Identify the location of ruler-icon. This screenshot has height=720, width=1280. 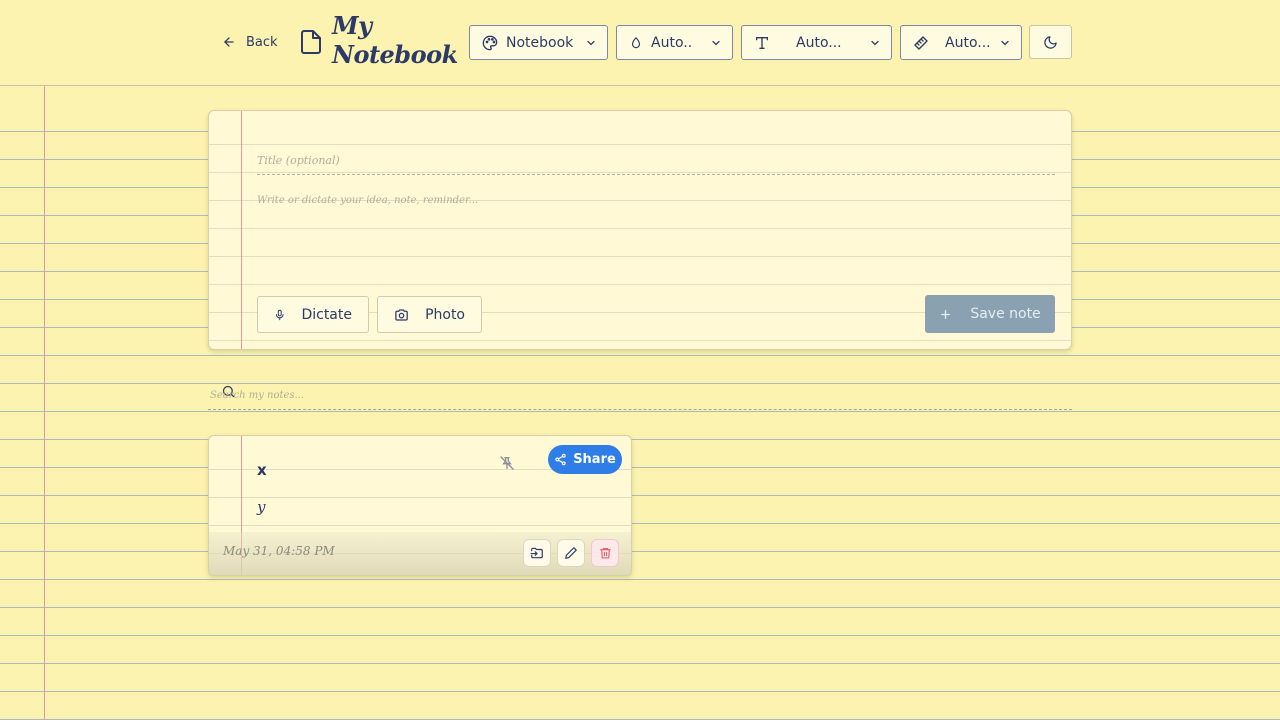
(921, 42).